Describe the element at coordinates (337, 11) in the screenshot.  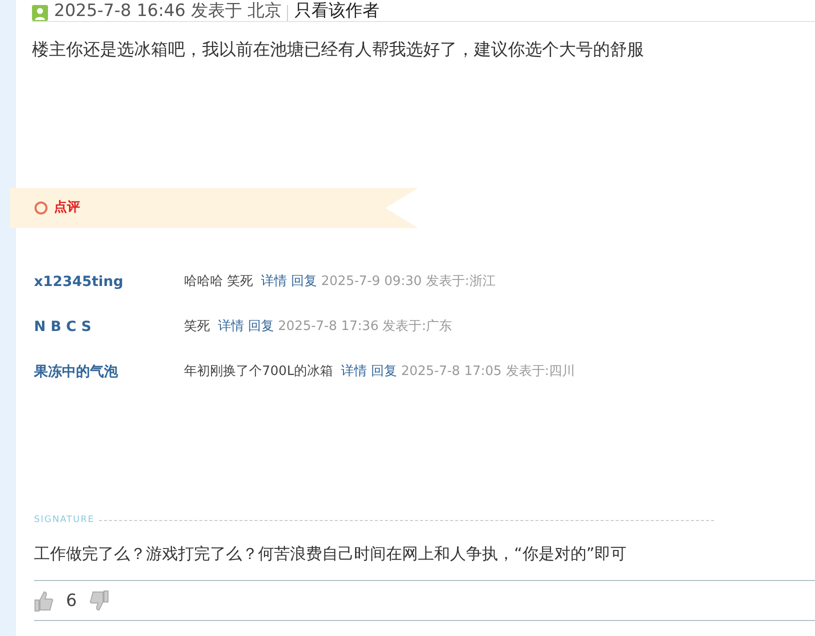
I see `author-only-link: 只看该作者` at that location.